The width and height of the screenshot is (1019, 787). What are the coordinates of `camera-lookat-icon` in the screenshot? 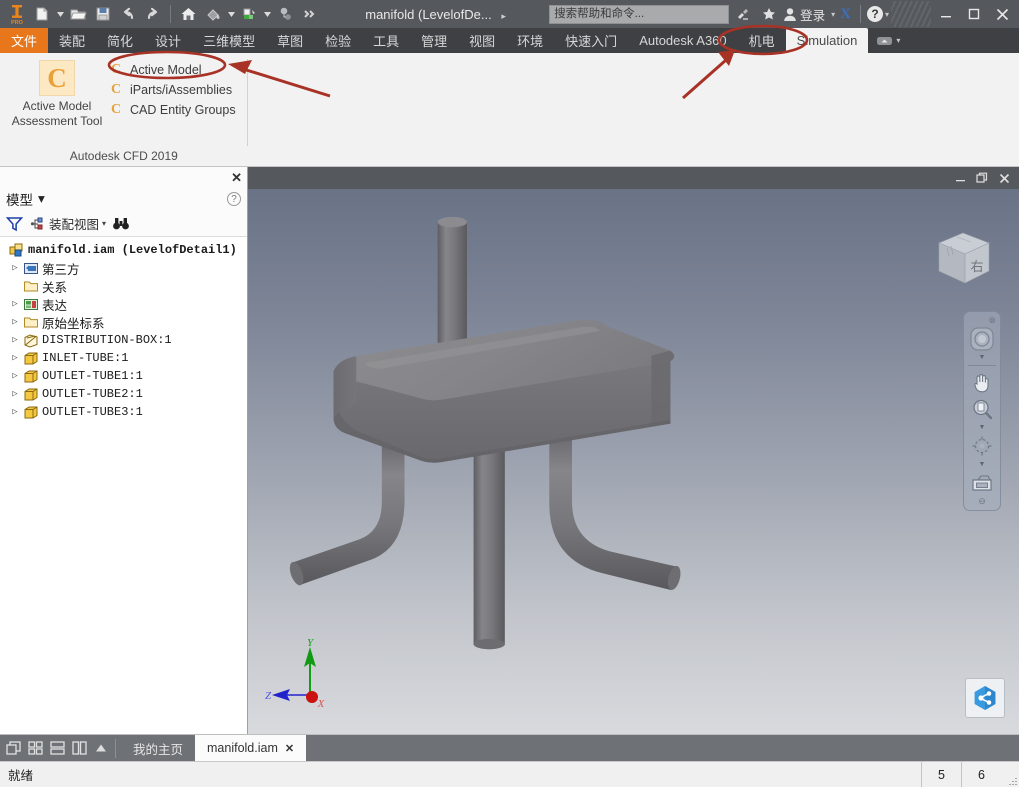 It's located at (982, 483).